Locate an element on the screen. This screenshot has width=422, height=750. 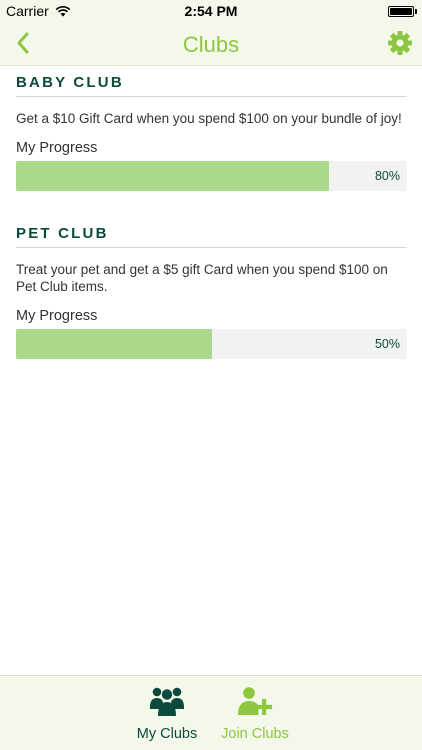
gear-icon is located at coordinates (400, 43).